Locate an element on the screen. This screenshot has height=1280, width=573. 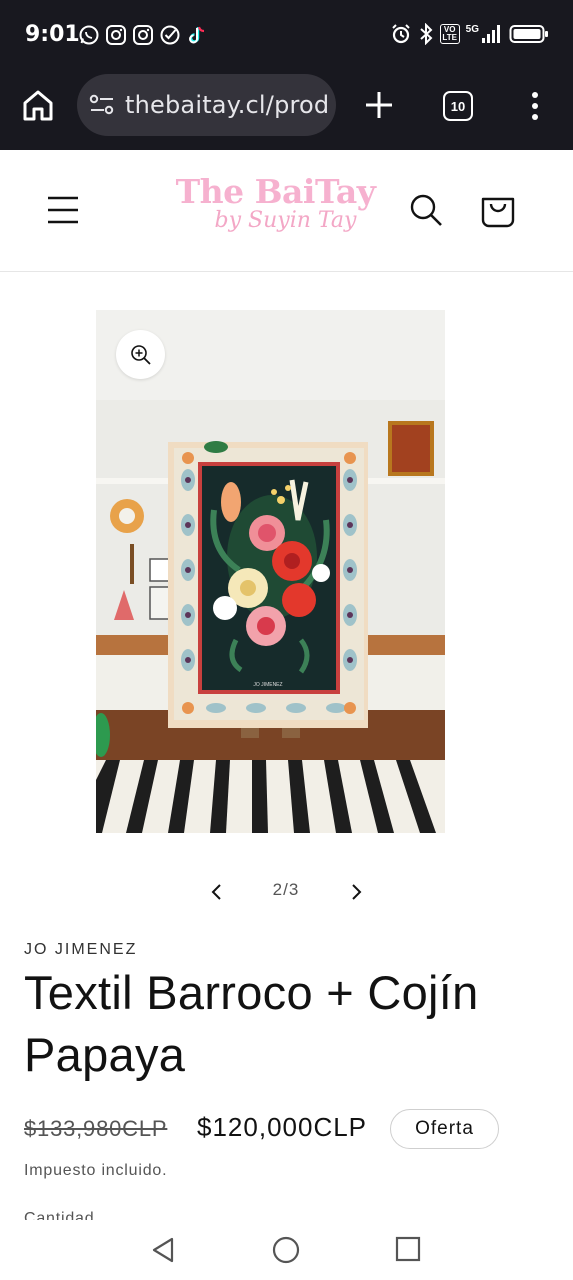
previous-slide-button is located at coordinates (217, 892).